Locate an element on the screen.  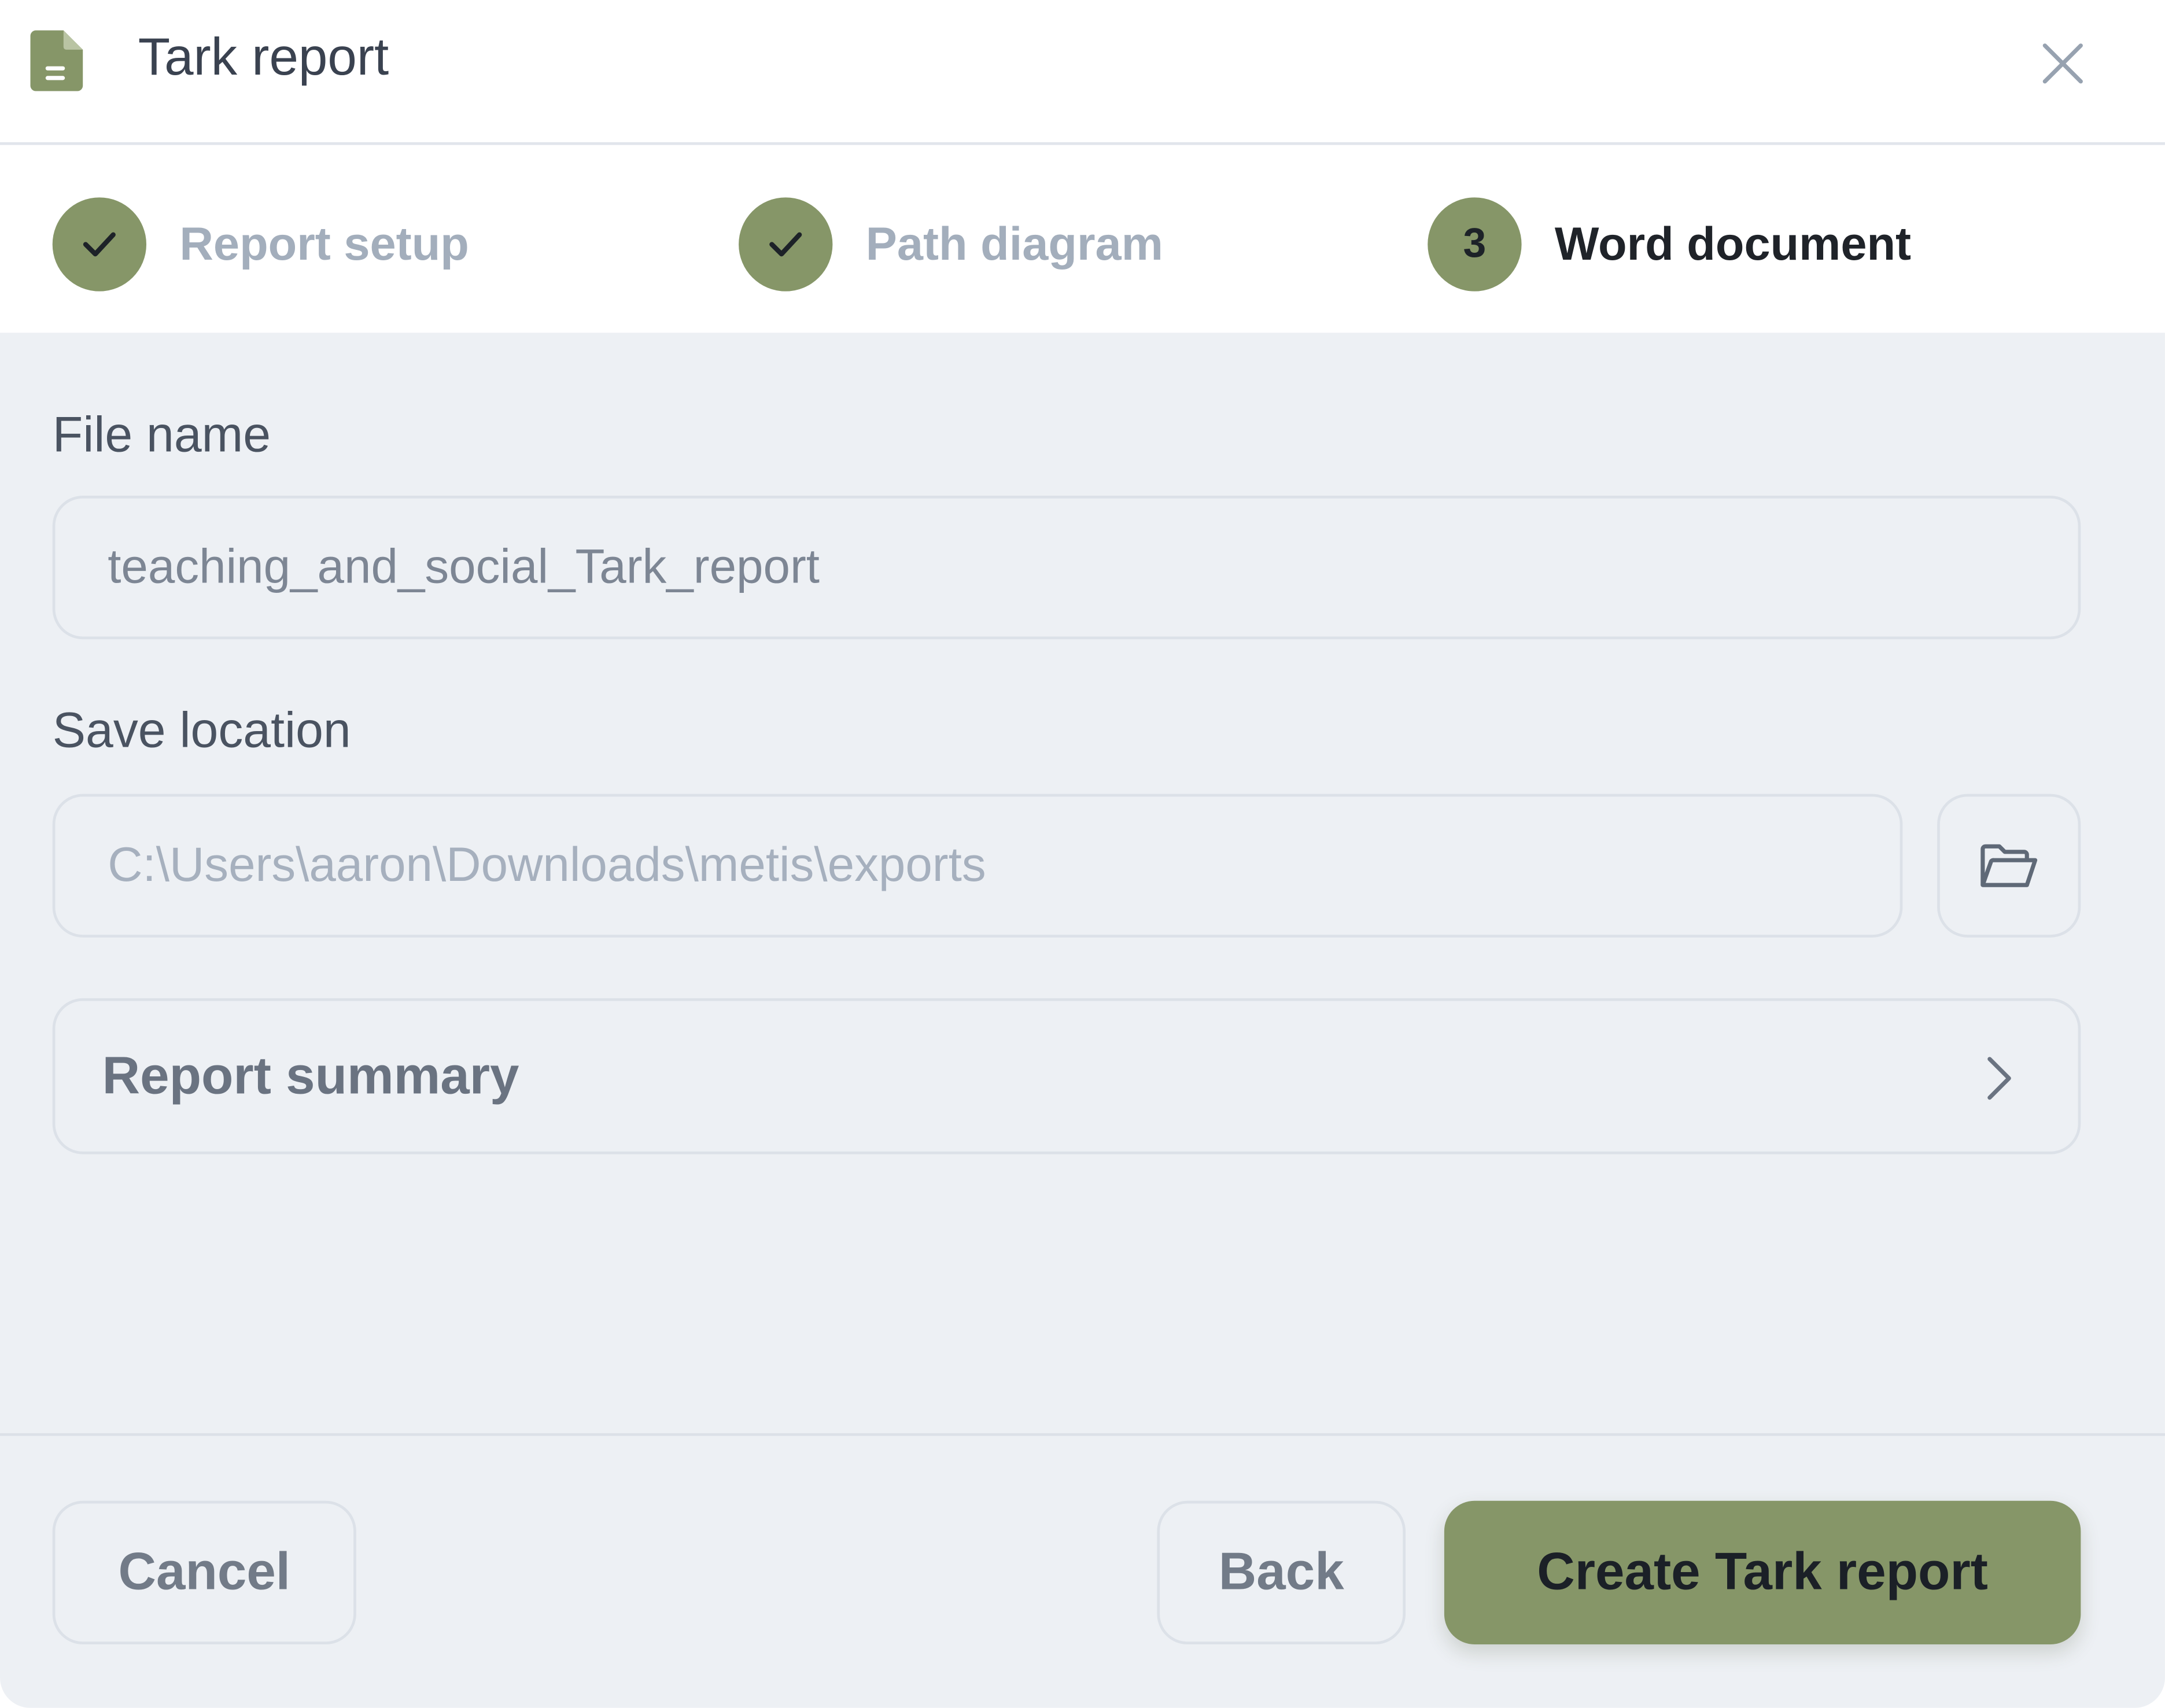
browse-folder-button is located at coordinates (2009, 866).